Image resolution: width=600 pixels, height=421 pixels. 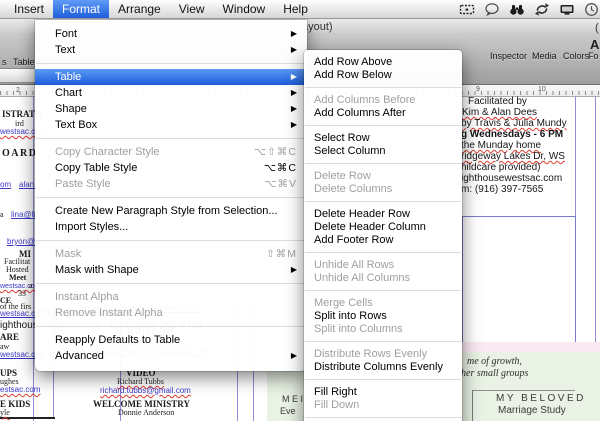 What do you see at coordinates (500, 112) in the screenshot?
I see `doc-text: Kim & Alan Dees` at bounding box center [500, 112].